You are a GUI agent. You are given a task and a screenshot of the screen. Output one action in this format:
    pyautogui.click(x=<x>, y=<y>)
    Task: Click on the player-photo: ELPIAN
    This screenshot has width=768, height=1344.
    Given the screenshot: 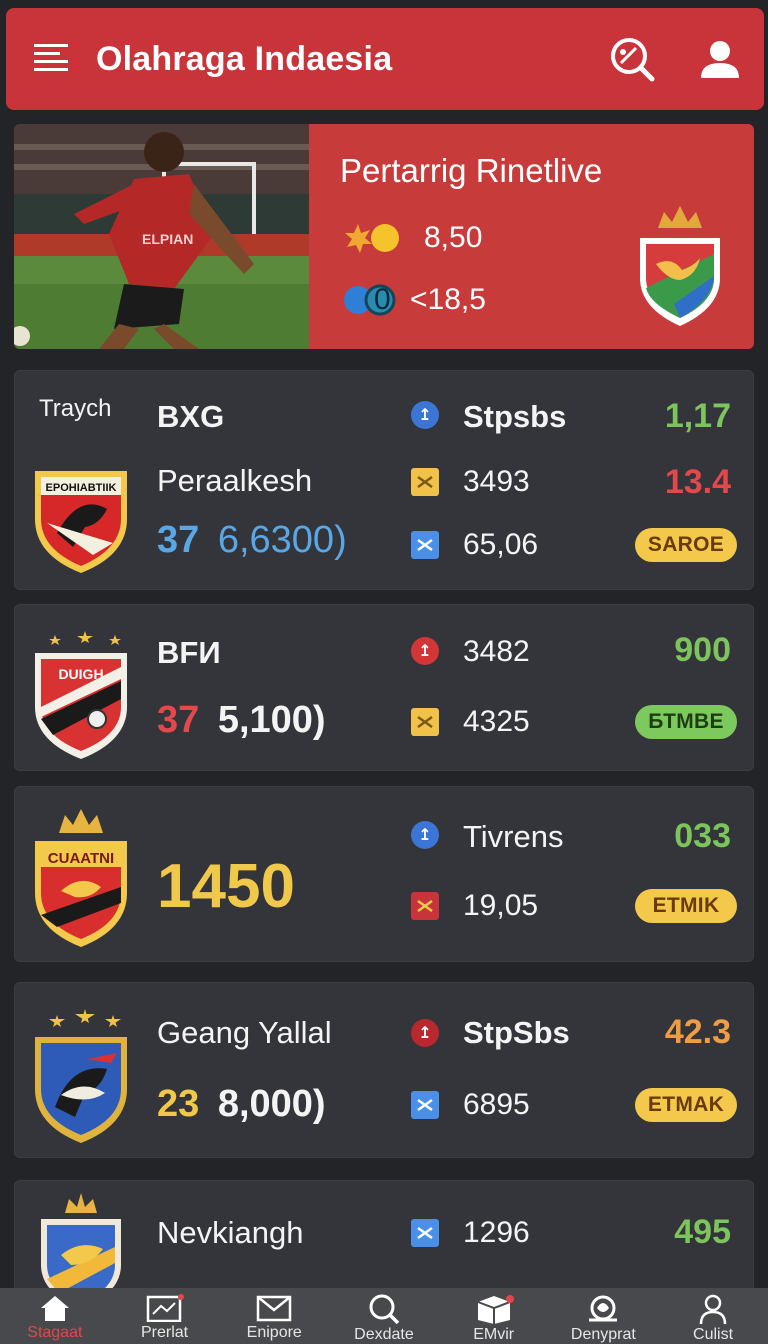 What is the action you would take?
    pyautogui.click(x=161, y=236)
    